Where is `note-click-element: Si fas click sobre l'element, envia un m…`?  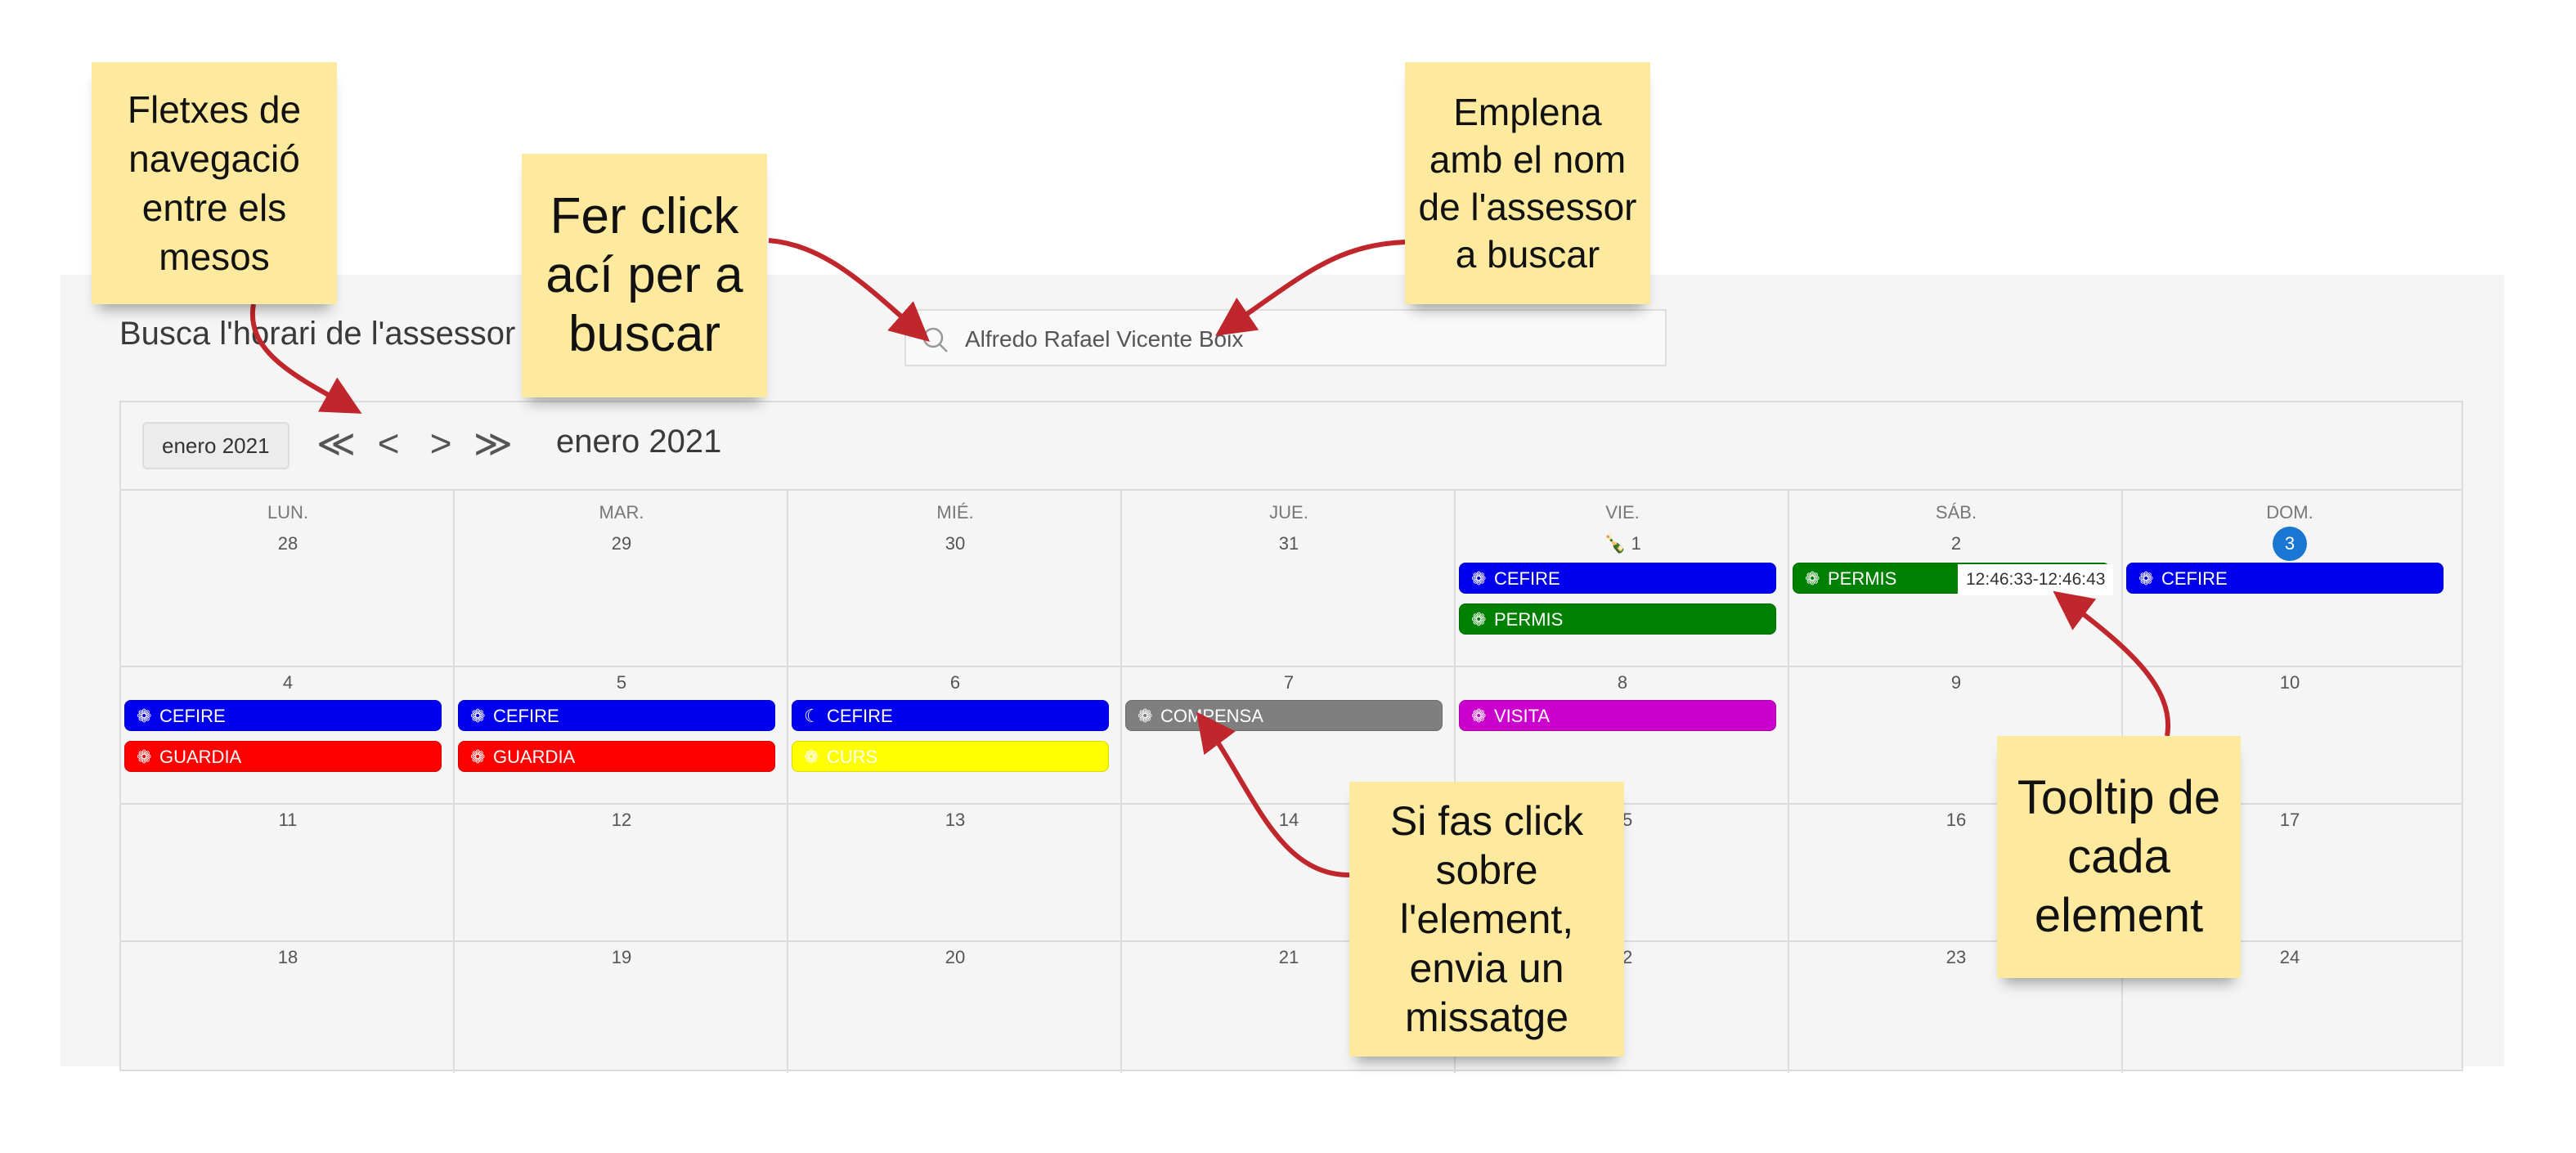 note-click-element: Si fas click sobre l'element, envia un m… is located at coordinates (1486, 920).